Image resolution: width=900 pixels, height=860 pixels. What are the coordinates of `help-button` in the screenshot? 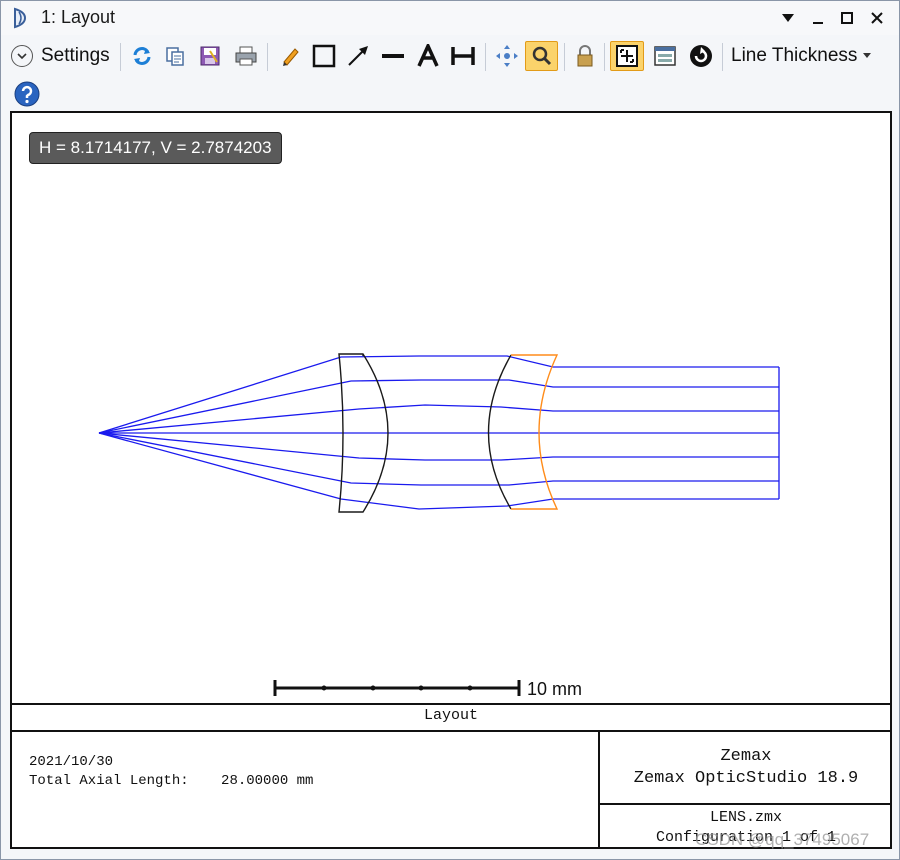 It's located at (27, 94).